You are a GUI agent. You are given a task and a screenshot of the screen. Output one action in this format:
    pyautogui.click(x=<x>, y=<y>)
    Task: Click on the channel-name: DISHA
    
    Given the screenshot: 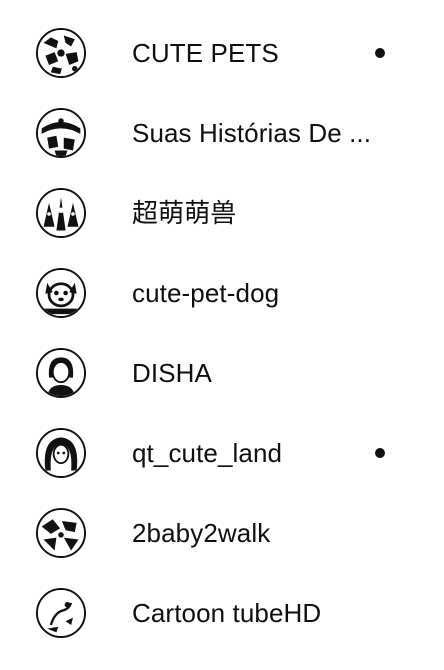 What is the action you would take?
    pyautogui.click(x=172, y=373)
    